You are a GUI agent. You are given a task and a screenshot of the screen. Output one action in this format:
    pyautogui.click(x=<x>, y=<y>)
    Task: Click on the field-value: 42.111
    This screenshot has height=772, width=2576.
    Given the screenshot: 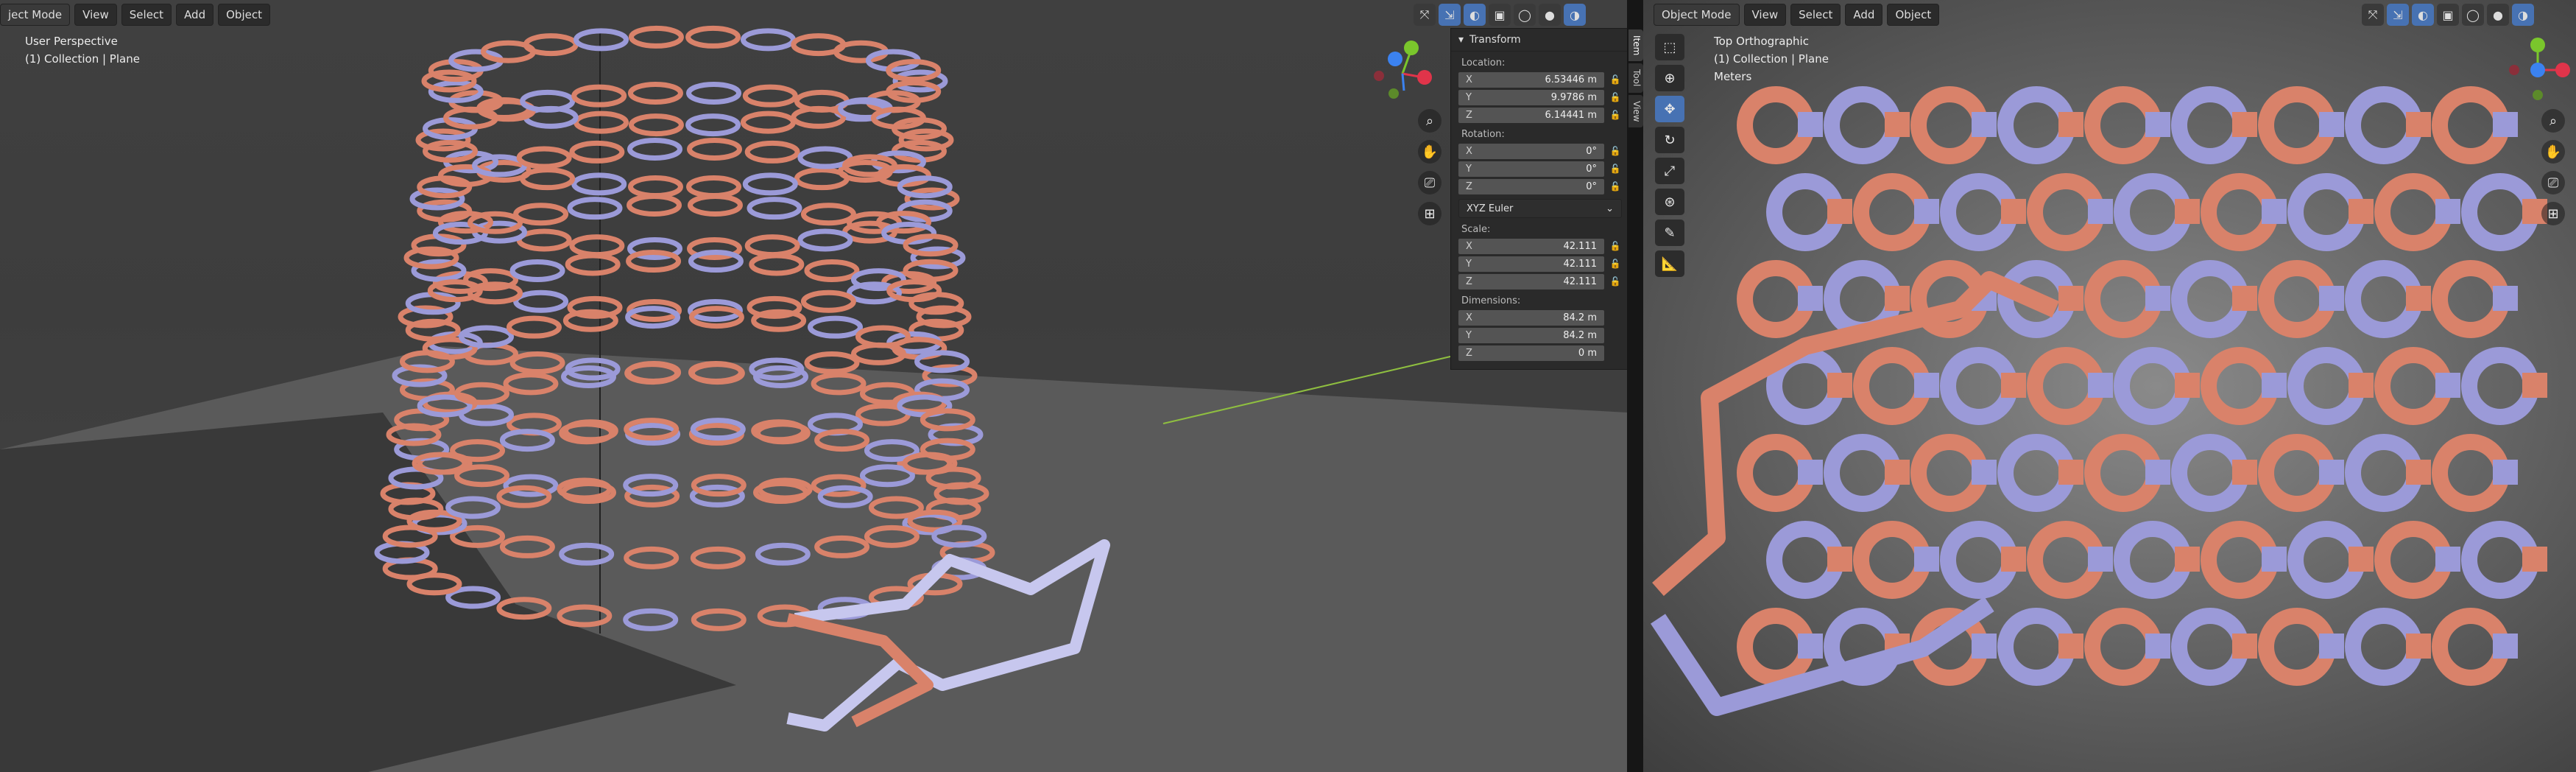 What is the action you would take?
    pyautogui.click(x=1580, y=264)
    